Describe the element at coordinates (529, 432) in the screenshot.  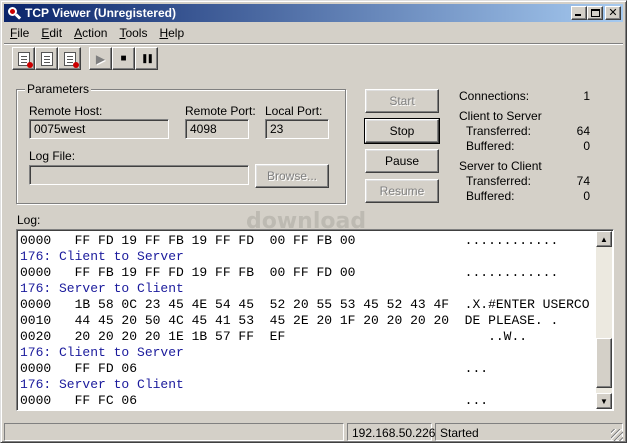
I see `status-state: Started` at that location.